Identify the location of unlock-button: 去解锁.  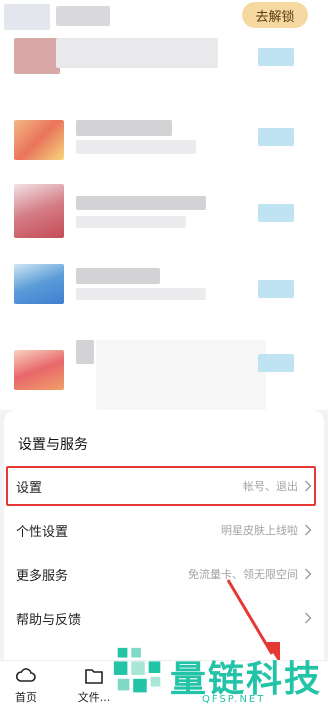
(275, 15).